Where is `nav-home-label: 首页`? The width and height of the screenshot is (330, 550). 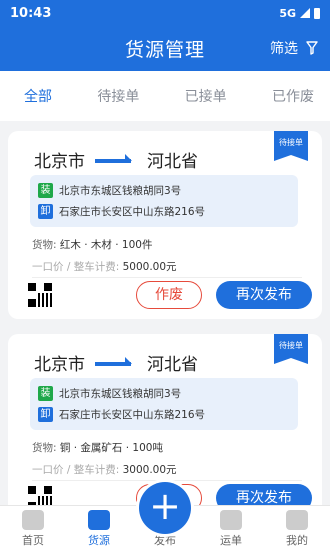 nav-home-label: 首页 is located at coordinates (33, 540).